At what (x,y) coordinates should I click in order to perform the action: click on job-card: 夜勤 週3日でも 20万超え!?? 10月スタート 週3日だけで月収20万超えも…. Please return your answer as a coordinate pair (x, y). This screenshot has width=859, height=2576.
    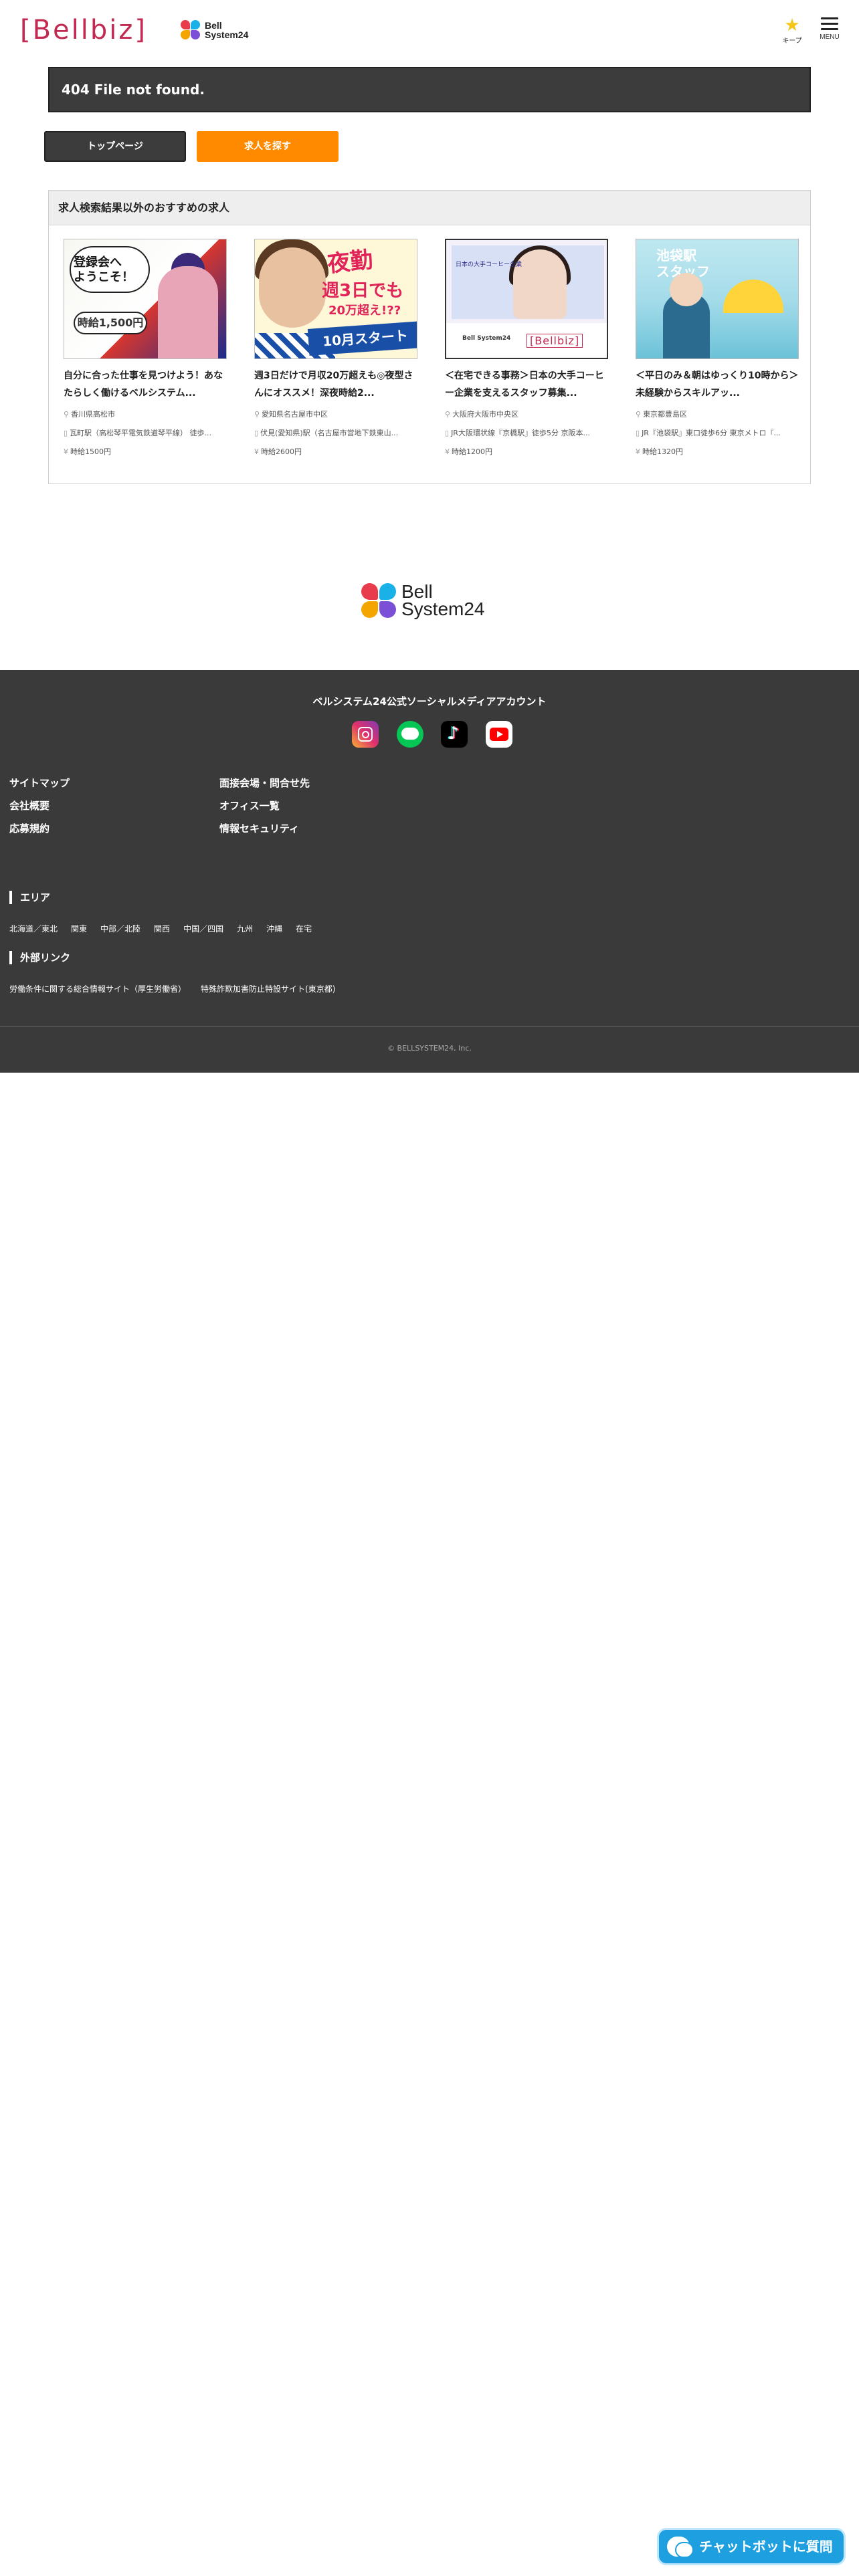
    Looking at the image, I should click on (337, 353).